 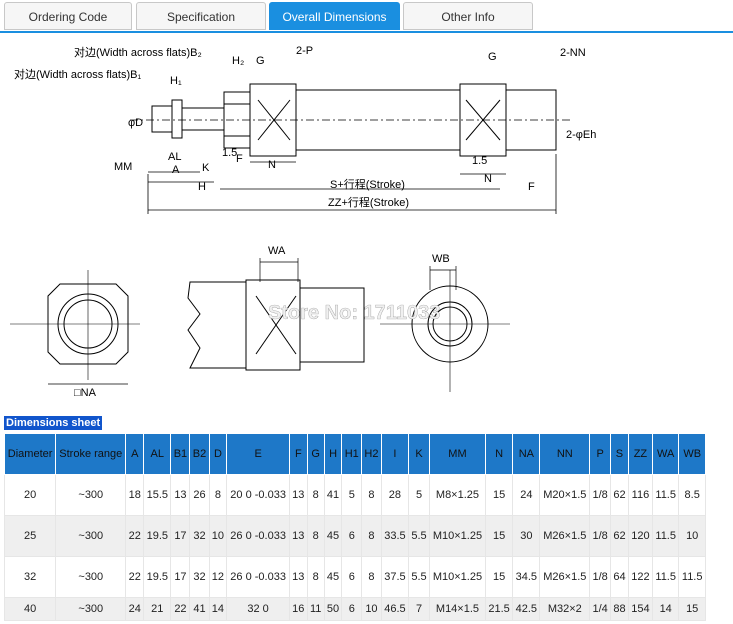 I want to click on store-watermark: Store No: 1711033, so click(x=354, y=313).